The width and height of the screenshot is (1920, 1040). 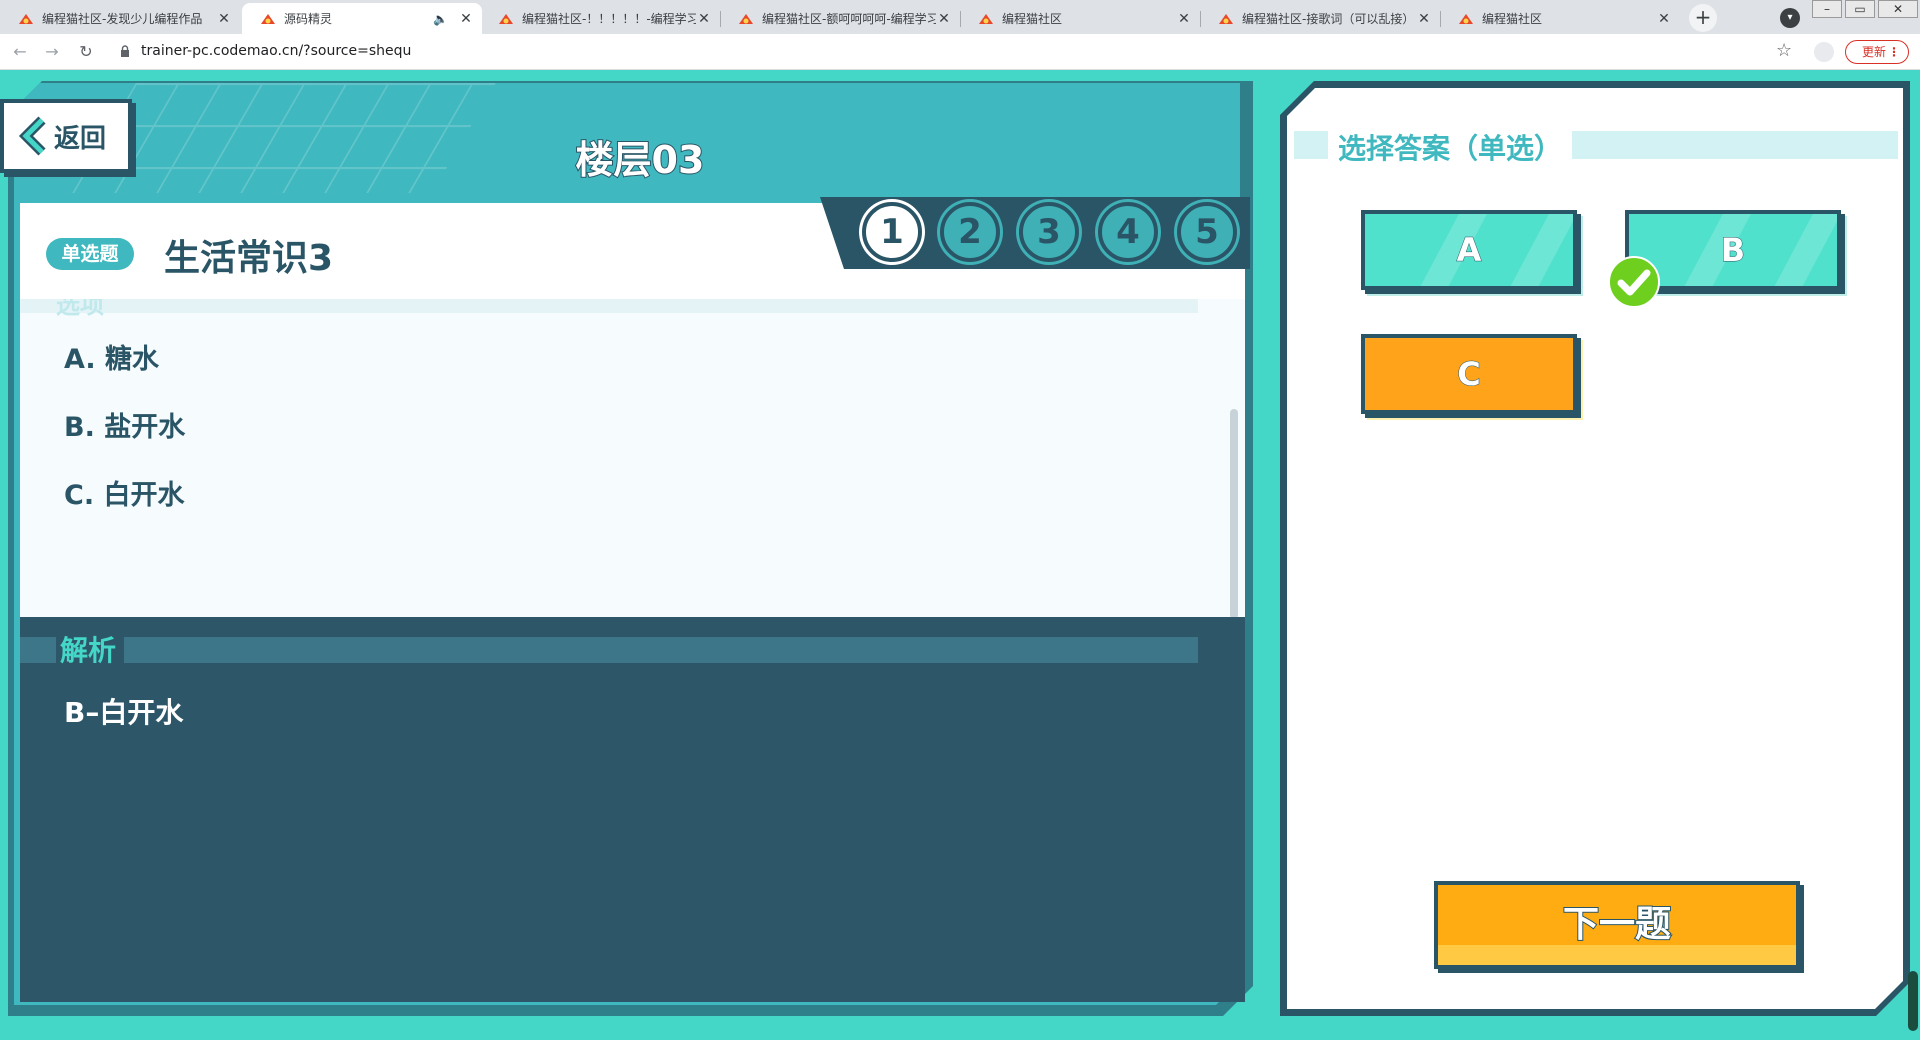 What do you see at coordinates (1913, 1001) in the screenshot?
I see `page-scrollbar` at bounding box center [1913, 1001].